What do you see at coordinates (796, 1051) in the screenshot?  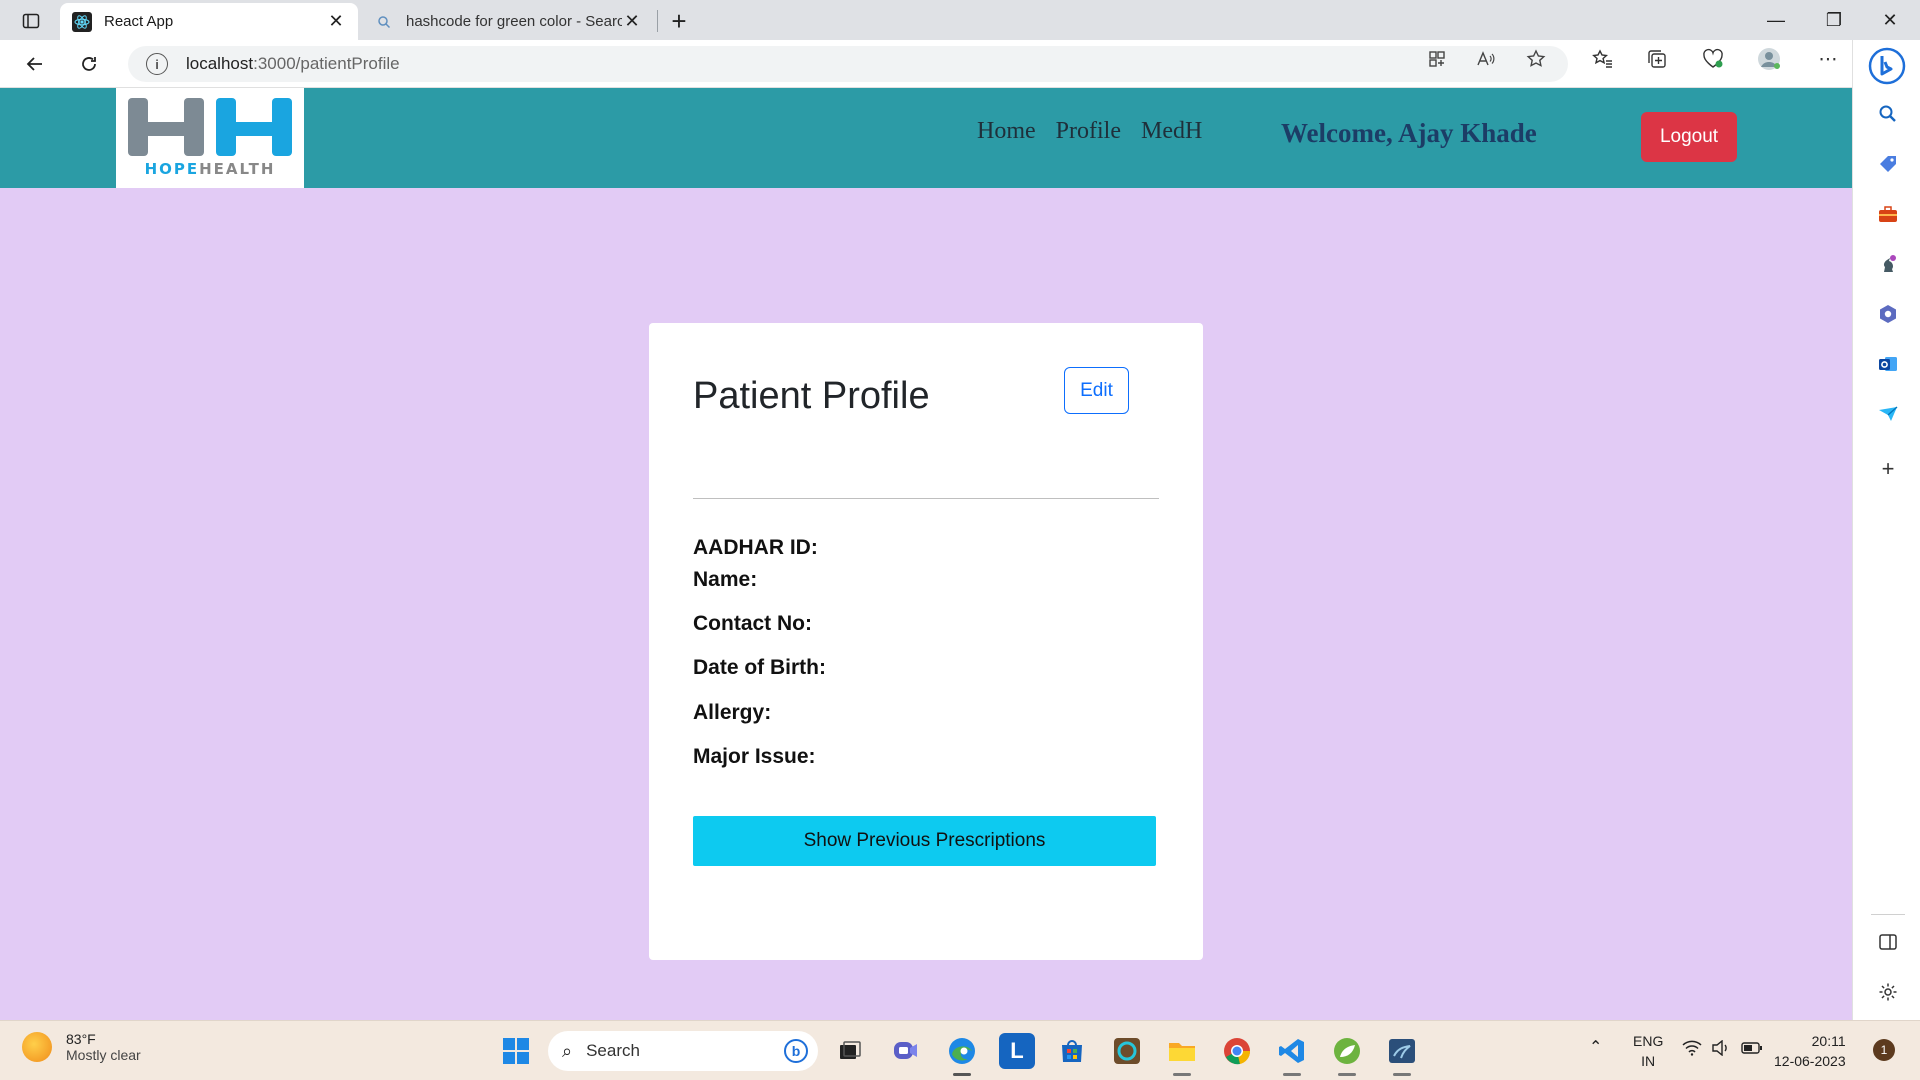 I see `bing-icon: b` at bounding box center [796, 1051].